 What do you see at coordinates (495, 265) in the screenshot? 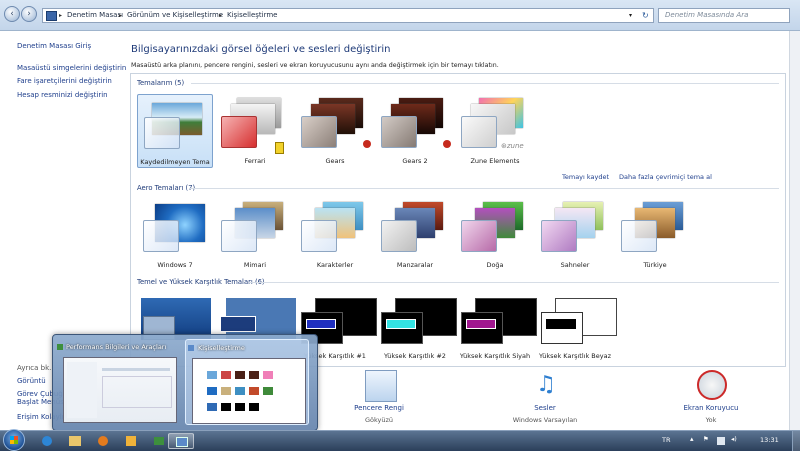
I see `theme-label: Doğa` at bounding box center [495, 265].